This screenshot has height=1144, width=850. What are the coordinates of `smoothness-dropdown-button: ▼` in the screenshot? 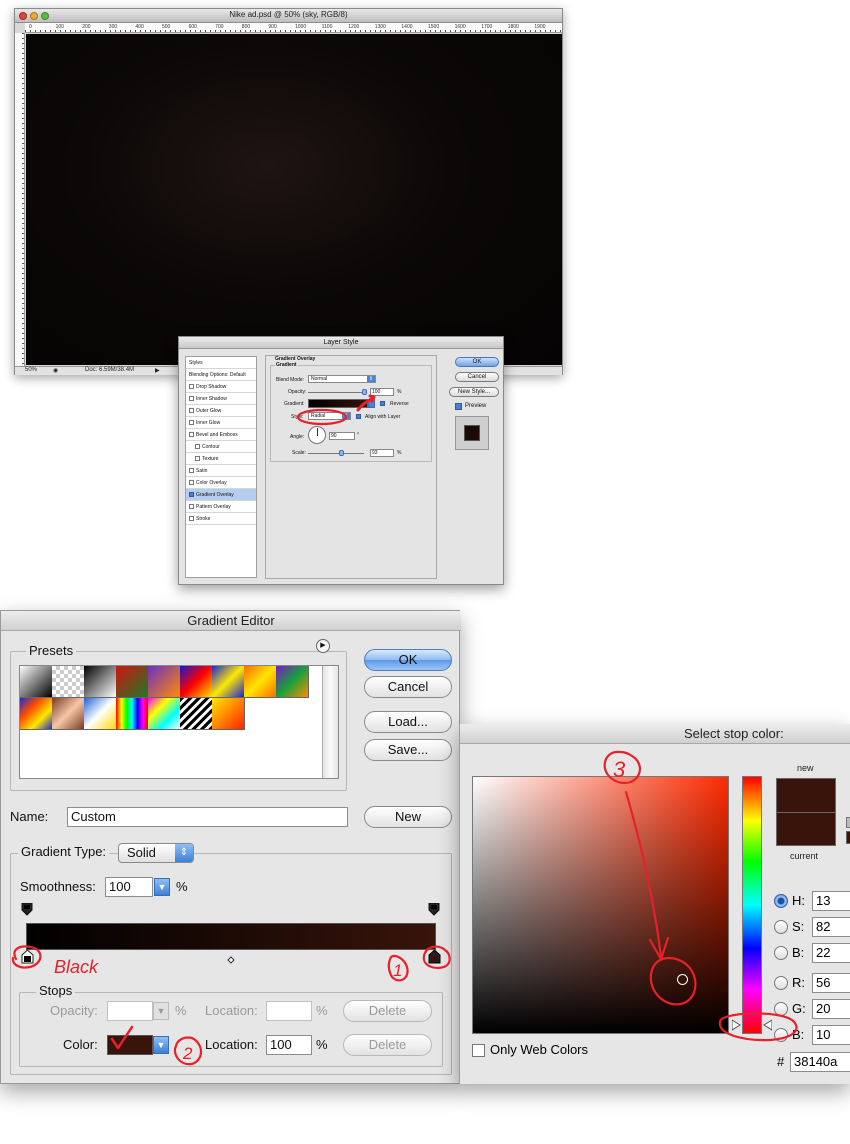 It's located at (162, 887).